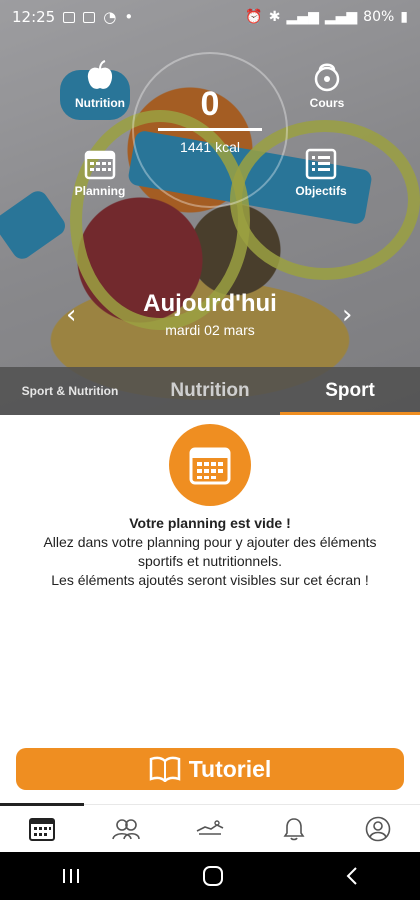  What do you see at coordinates (210, 129) in the screenshot?
I see `counter-divider` at bounding box center [210, 129].